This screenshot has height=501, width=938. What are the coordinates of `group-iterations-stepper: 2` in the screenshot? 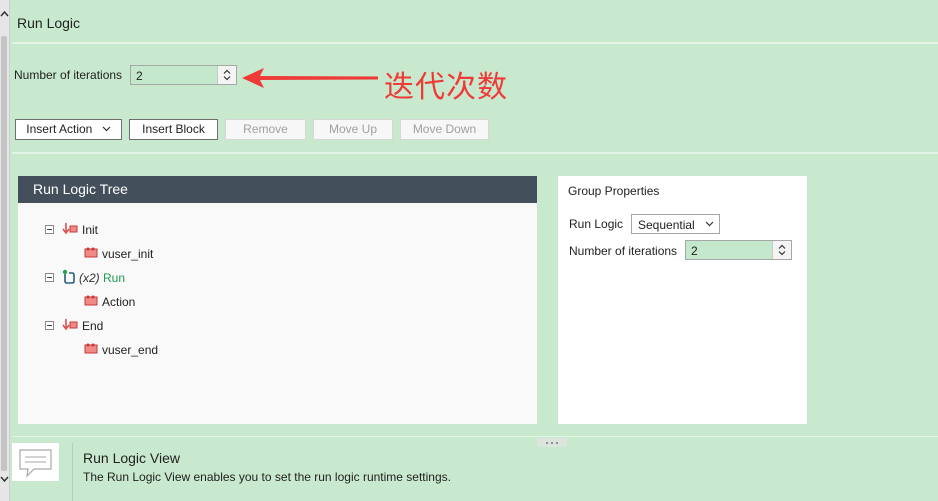 It's located at (738, 250).